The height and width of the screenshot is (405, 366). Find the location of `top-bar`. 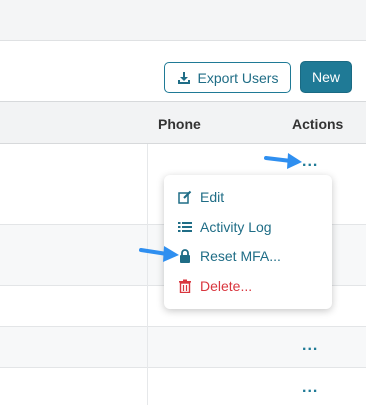

top-bar is located at coordinates (183, 20).